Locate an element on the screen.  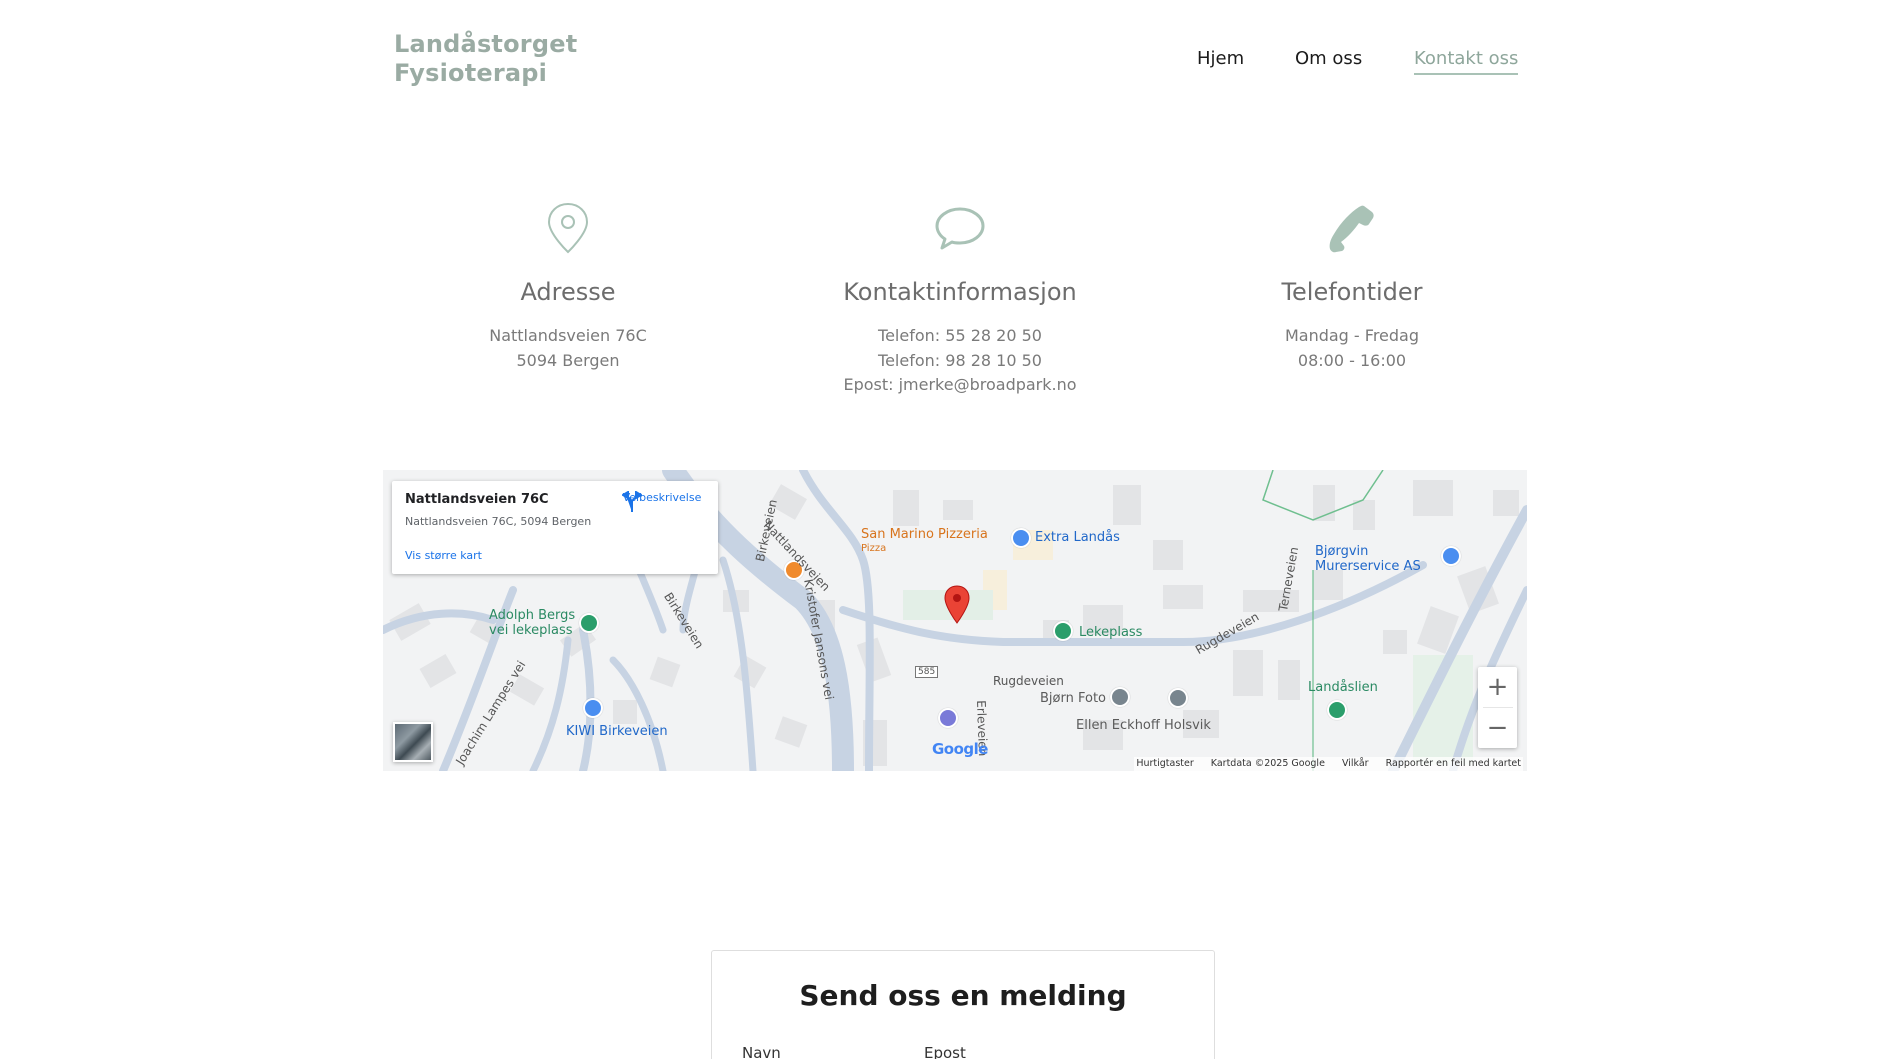
street-label: Rugdeveien is located at coordinates (1028, 681).